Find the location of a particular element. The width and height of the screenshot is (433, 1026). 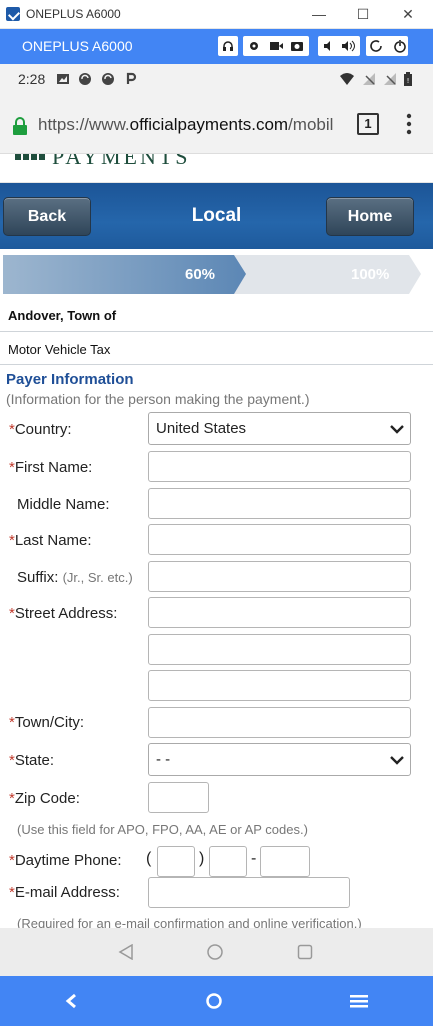

recents-square-icon is located at coordinates (305, 952).